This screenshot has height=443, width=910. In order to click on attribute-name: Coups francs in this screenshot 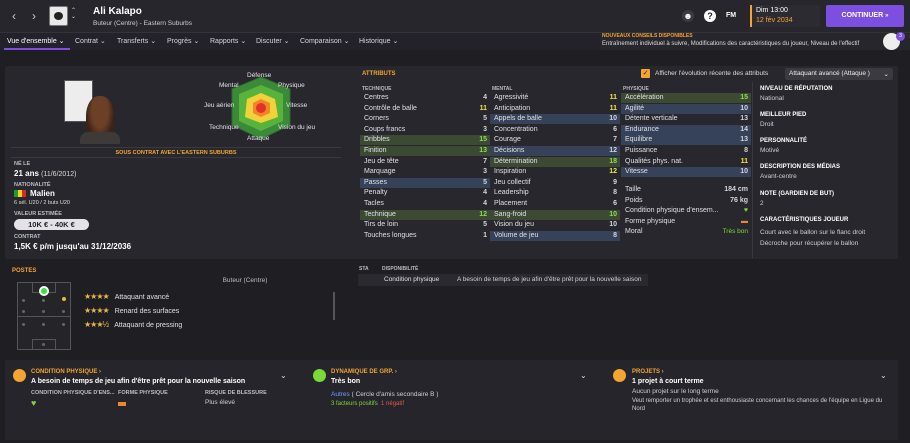, I will do `click(385, 129)`.